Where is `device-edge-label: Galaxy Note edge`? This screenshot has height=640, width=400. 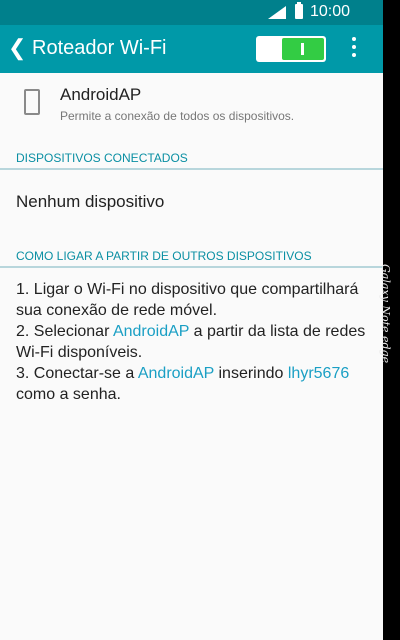 device-edge-label: Galaxy Note edge is located at coordinates (385, 314).